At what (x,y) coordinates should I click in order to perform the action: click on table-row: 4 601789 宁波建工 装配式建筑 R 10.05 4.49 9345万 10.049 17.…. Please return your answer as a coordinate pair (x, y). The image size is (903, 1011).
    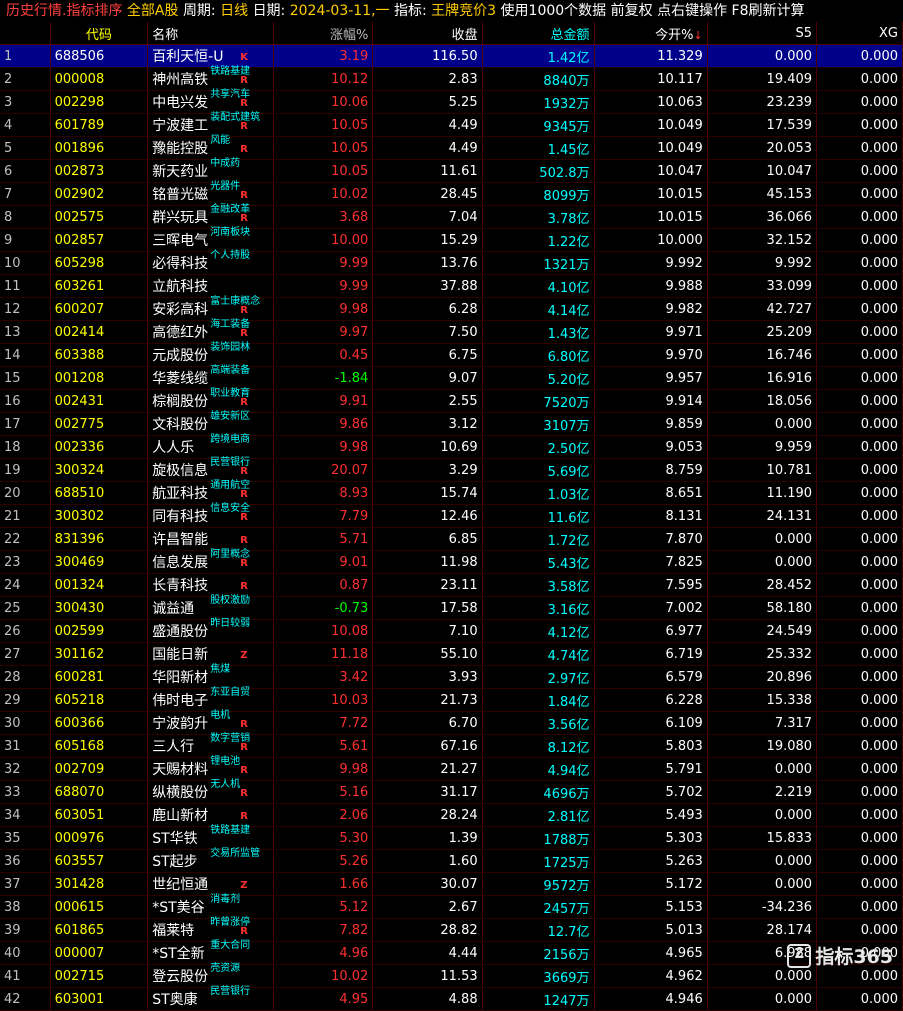
    Looking at the image, I should click on (451, 124).